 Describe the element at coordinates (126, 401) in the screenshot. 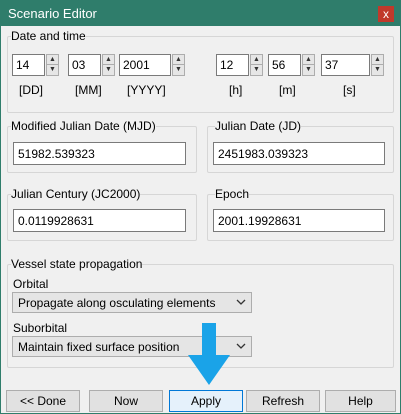

I see `now-button: Now` at that location.